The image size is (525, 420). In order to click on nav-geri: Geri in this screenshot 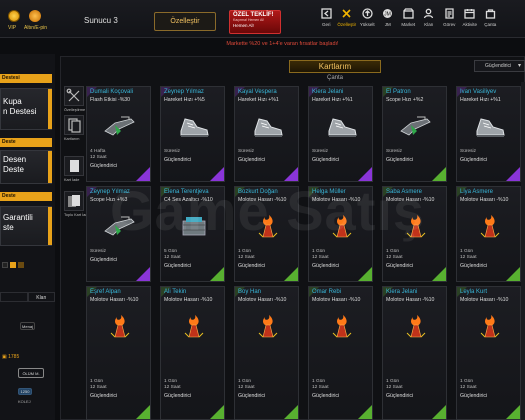, I will do `click(326, 21)`.